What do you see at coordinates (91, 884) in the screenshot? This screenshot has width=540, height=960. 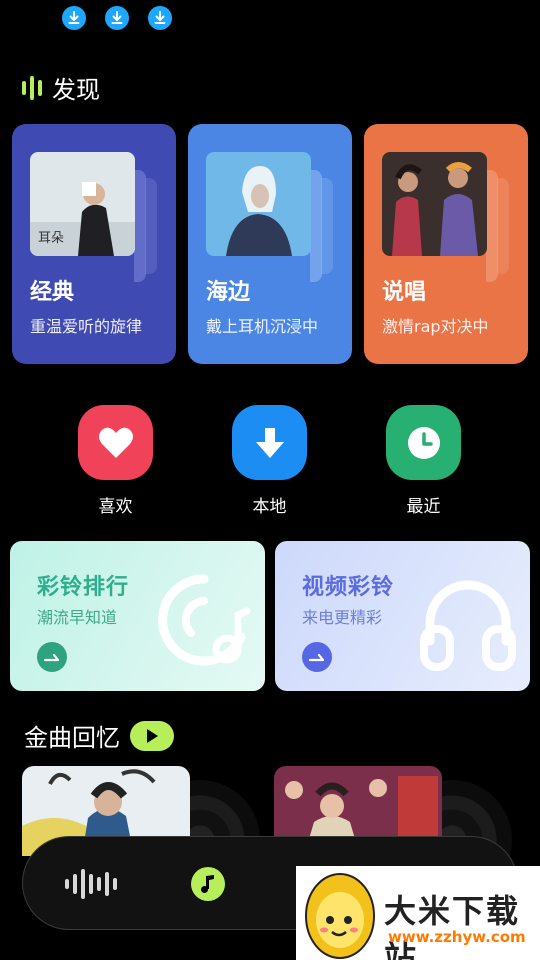 I see `waveform-icon` at bounding box center [91, 884].